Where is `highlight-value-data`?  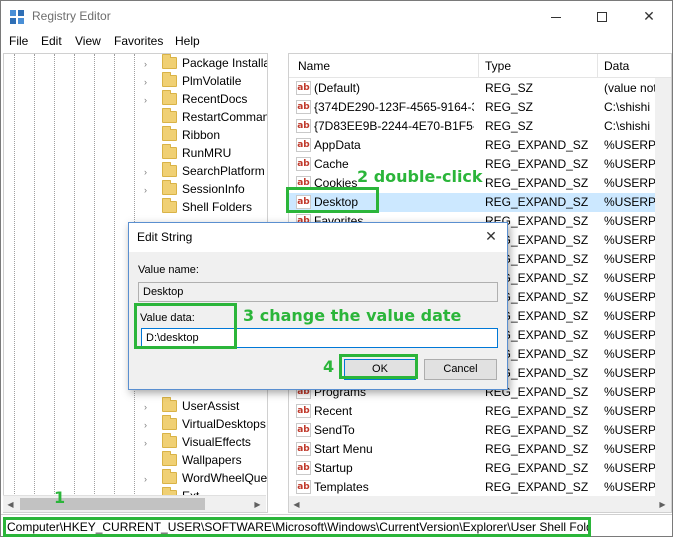 highlight-value-data is located at coordinates (185, 326).